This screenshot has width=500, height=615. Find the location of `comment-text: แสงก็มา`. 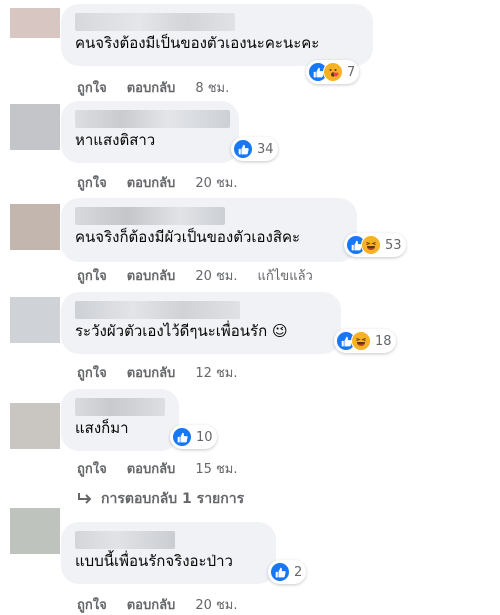

comment-text: แสงก็มา is located at coordinates (102, 428).